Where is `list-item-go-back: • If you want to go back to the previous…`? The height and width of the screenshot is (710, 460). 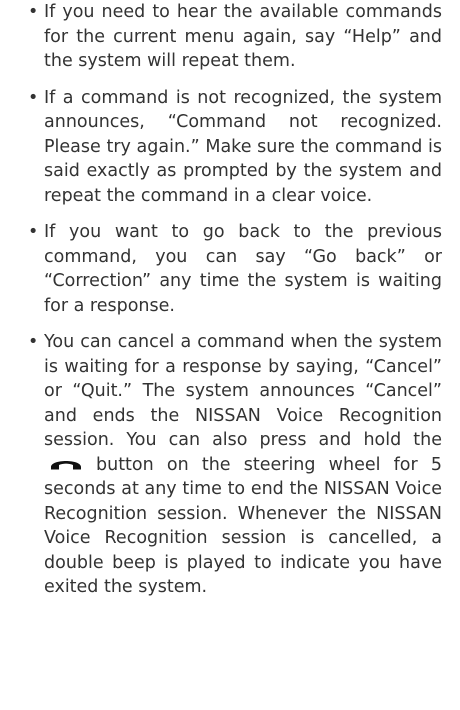
list-item-go-back: • If you want to go back to the previous… is located at coordinates (235, 269).